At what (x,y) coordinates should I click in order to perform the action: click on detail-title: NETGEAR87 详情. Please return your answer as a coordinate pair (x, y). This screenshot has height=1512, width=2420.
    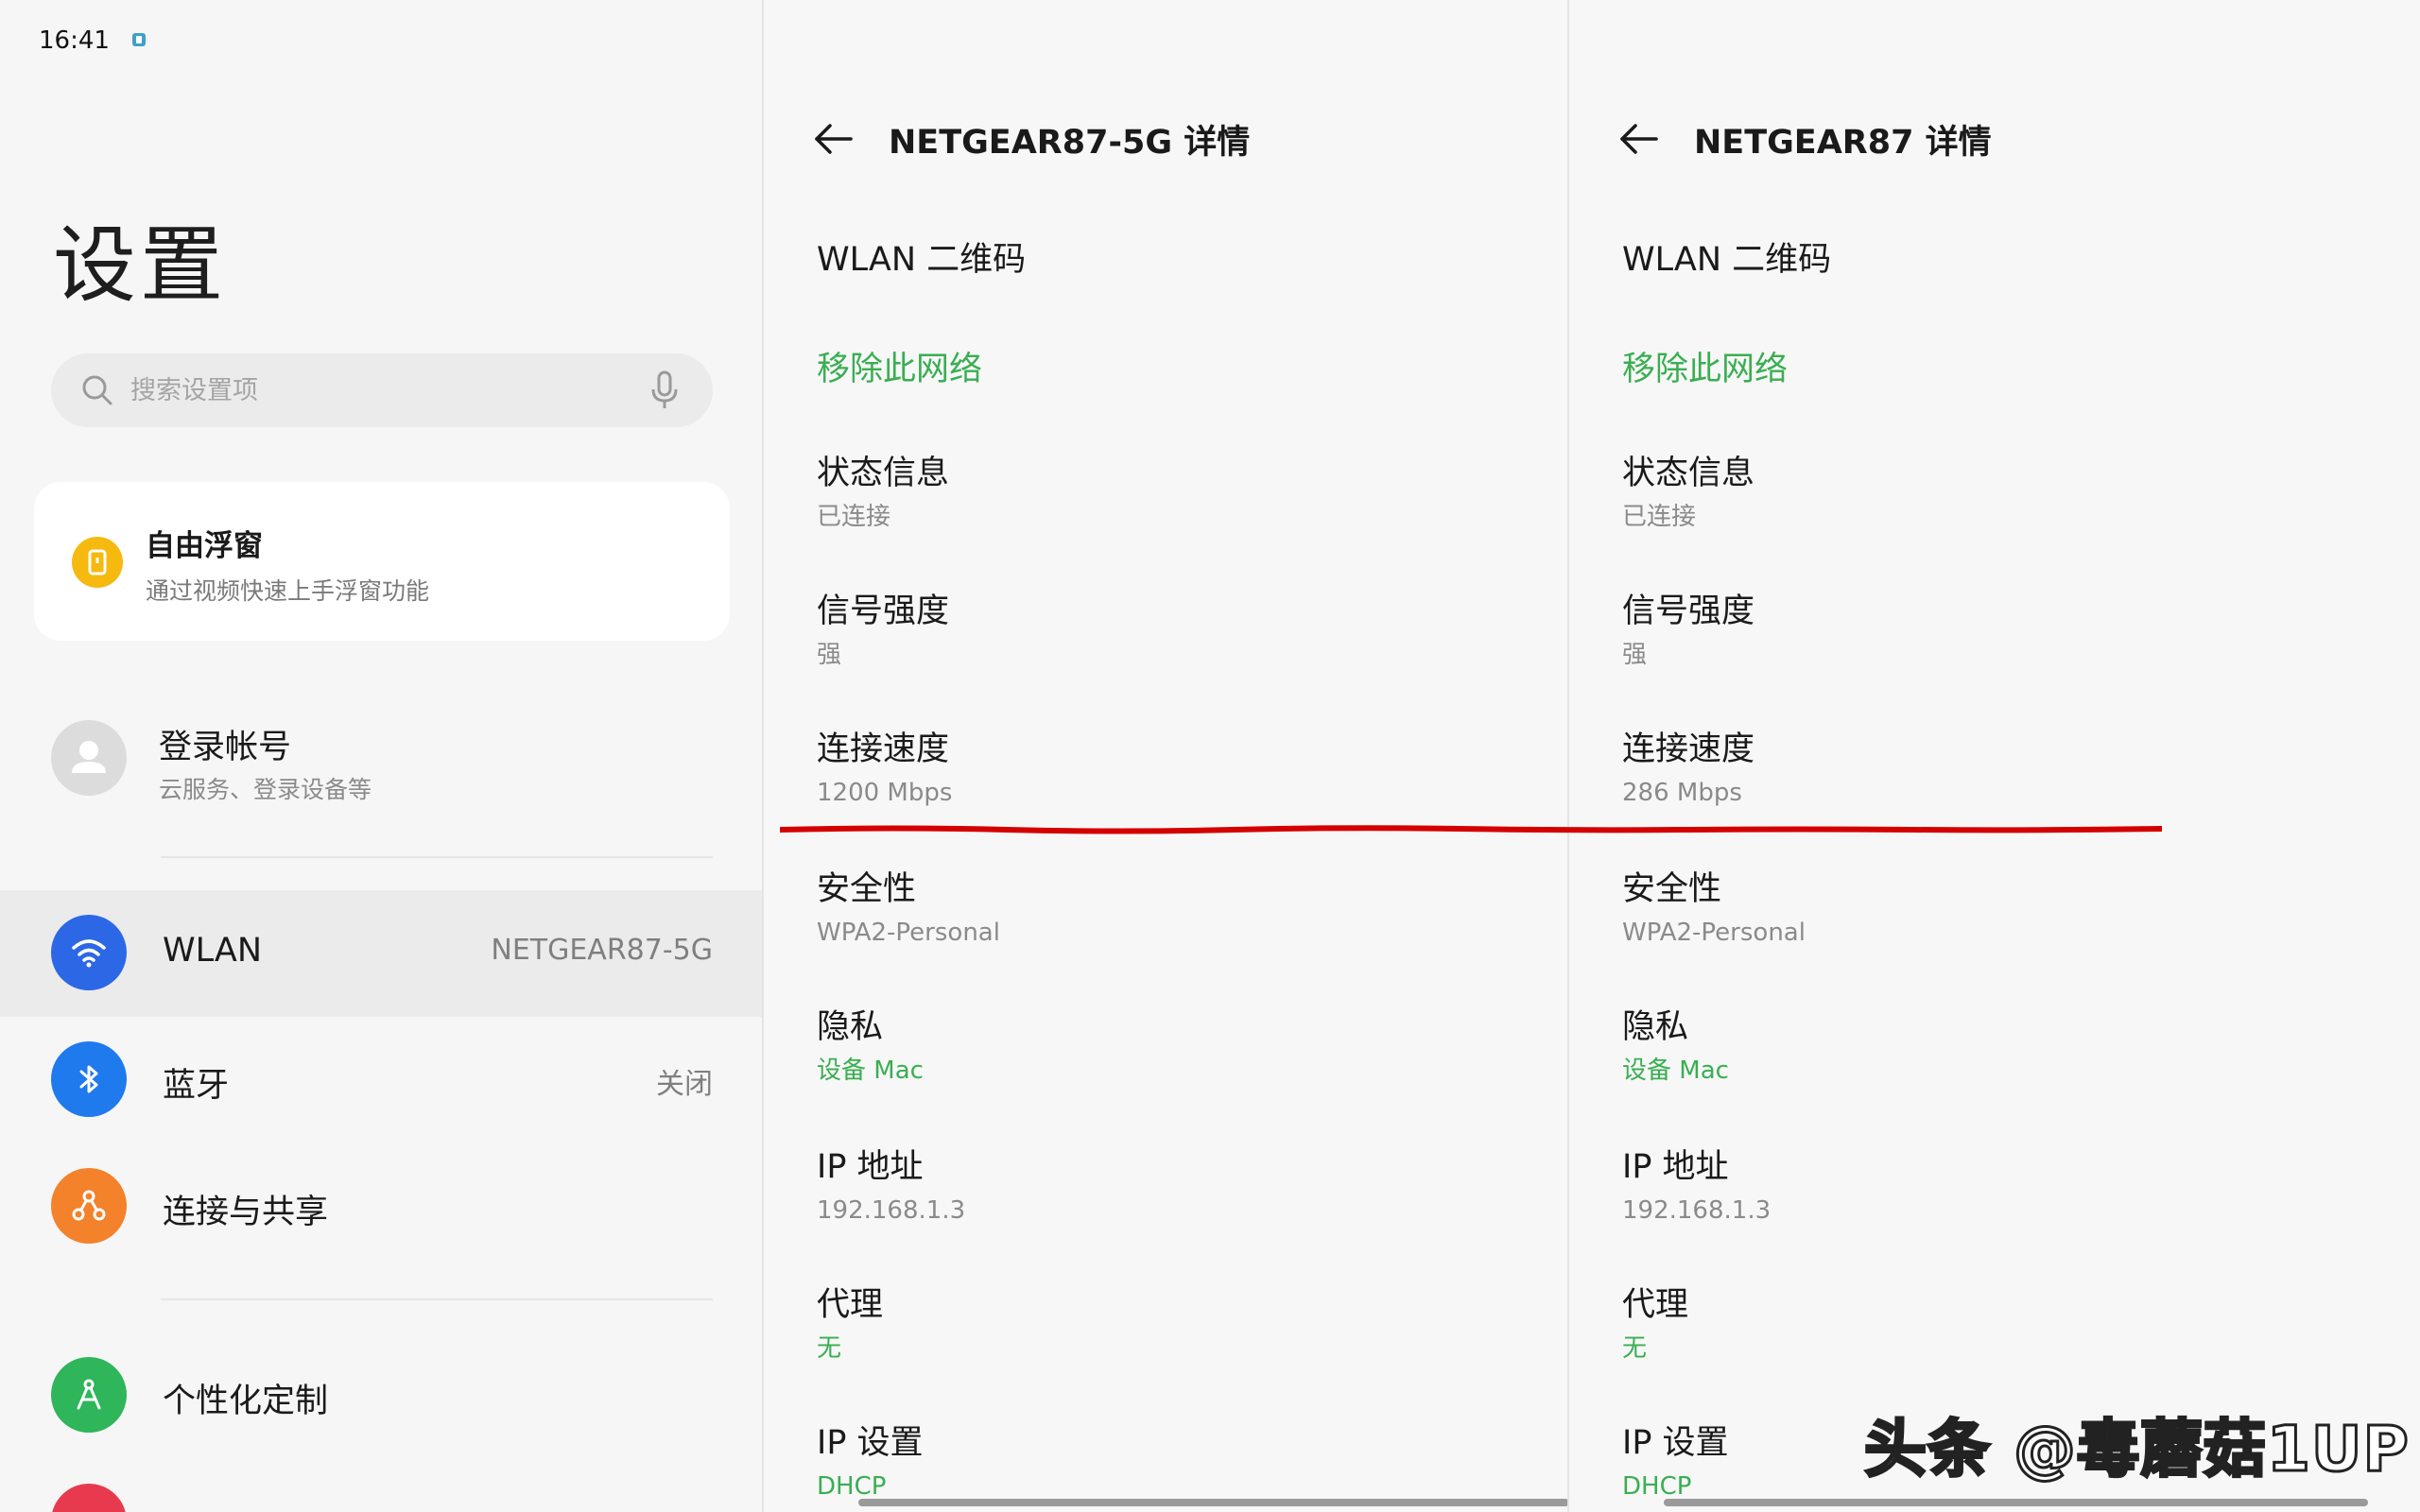
    Looking at the image, I should click on (1843, 143).